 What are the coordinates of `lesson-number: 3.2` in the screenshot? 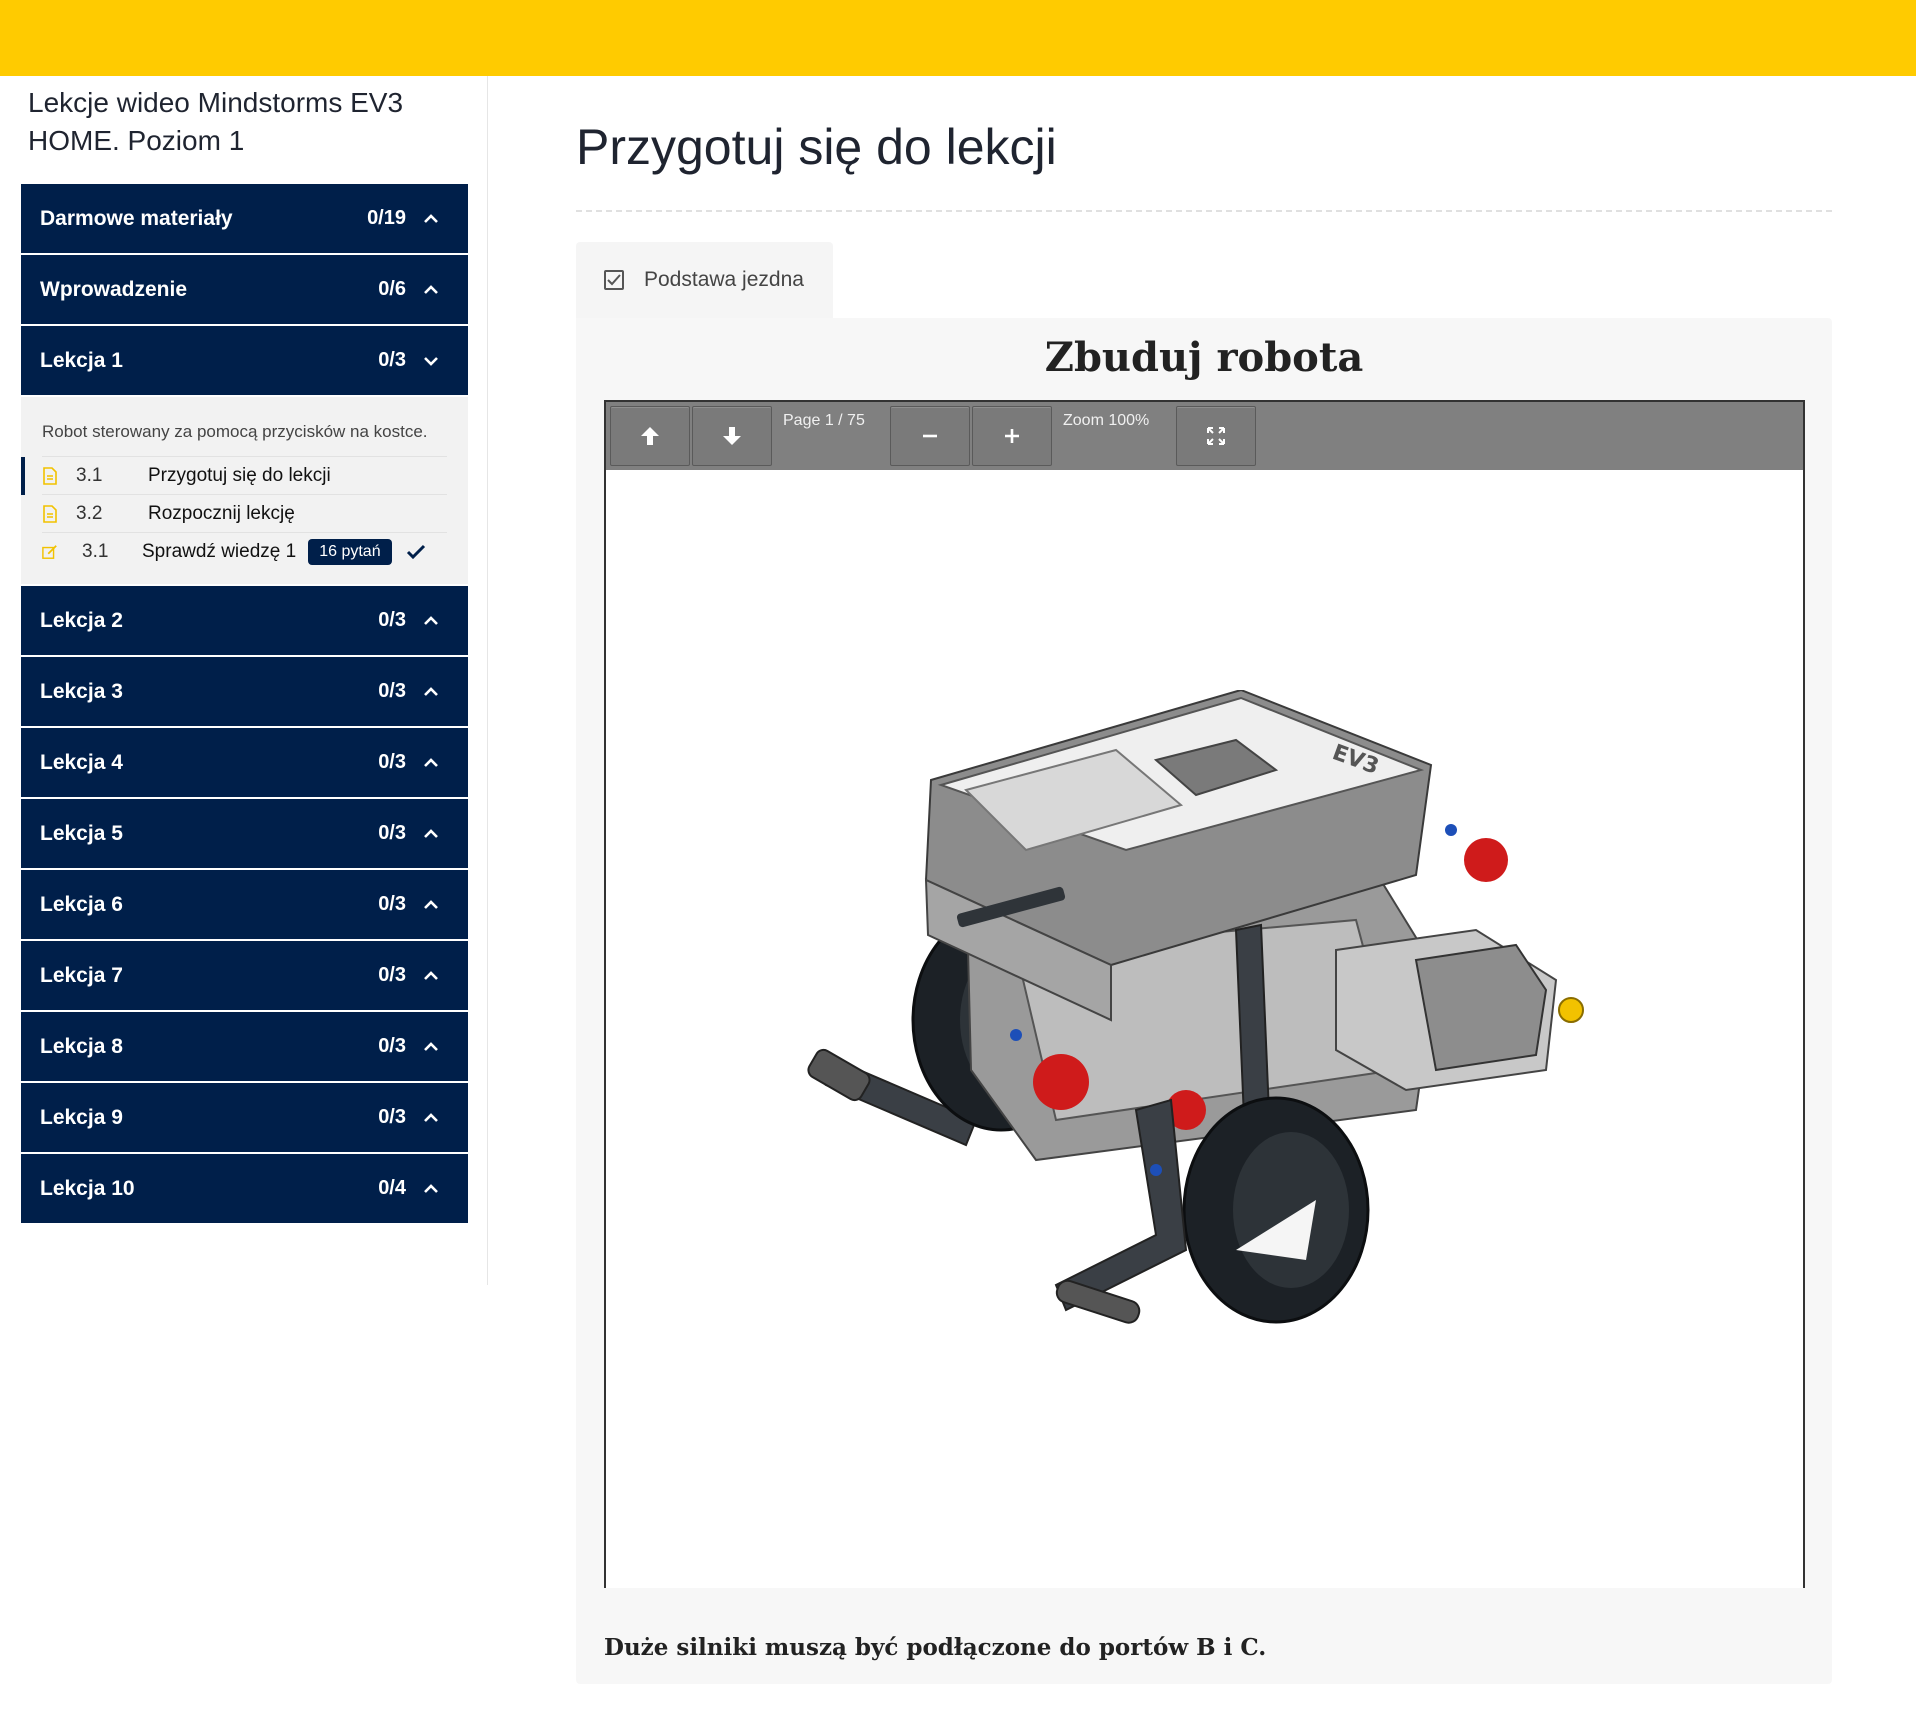 It's located at (89, 513).